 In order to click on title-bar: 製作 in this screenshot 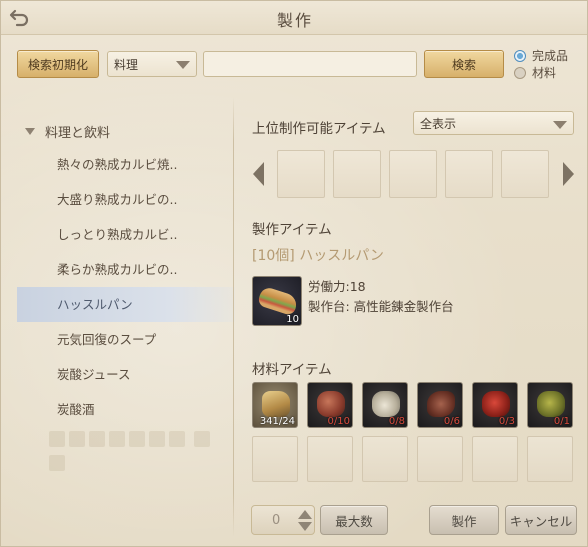, I will do `click(294, 18)`.